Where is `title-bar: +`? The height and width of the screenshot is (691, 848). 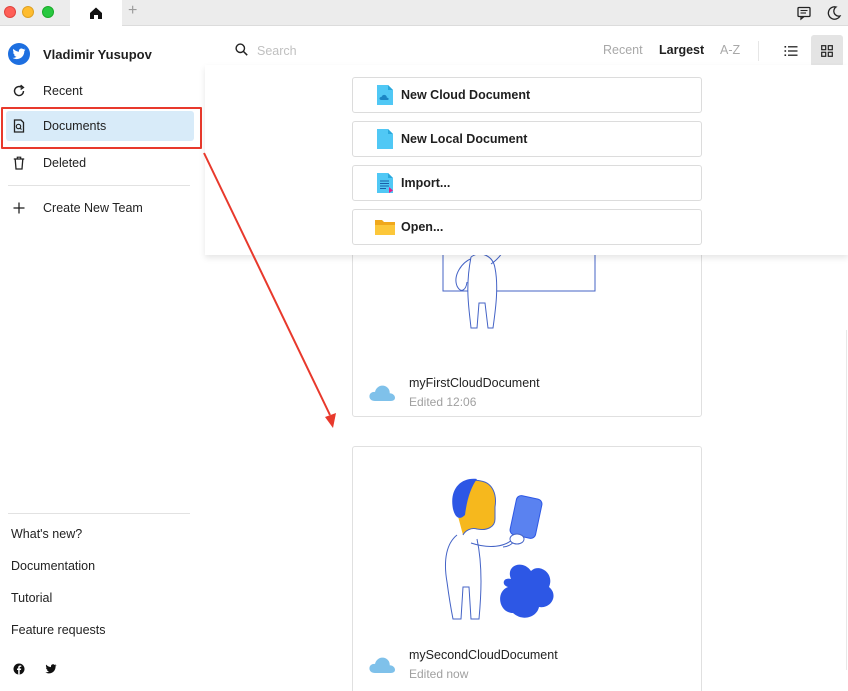
title-bar: + is located at coordinates (424, 13).